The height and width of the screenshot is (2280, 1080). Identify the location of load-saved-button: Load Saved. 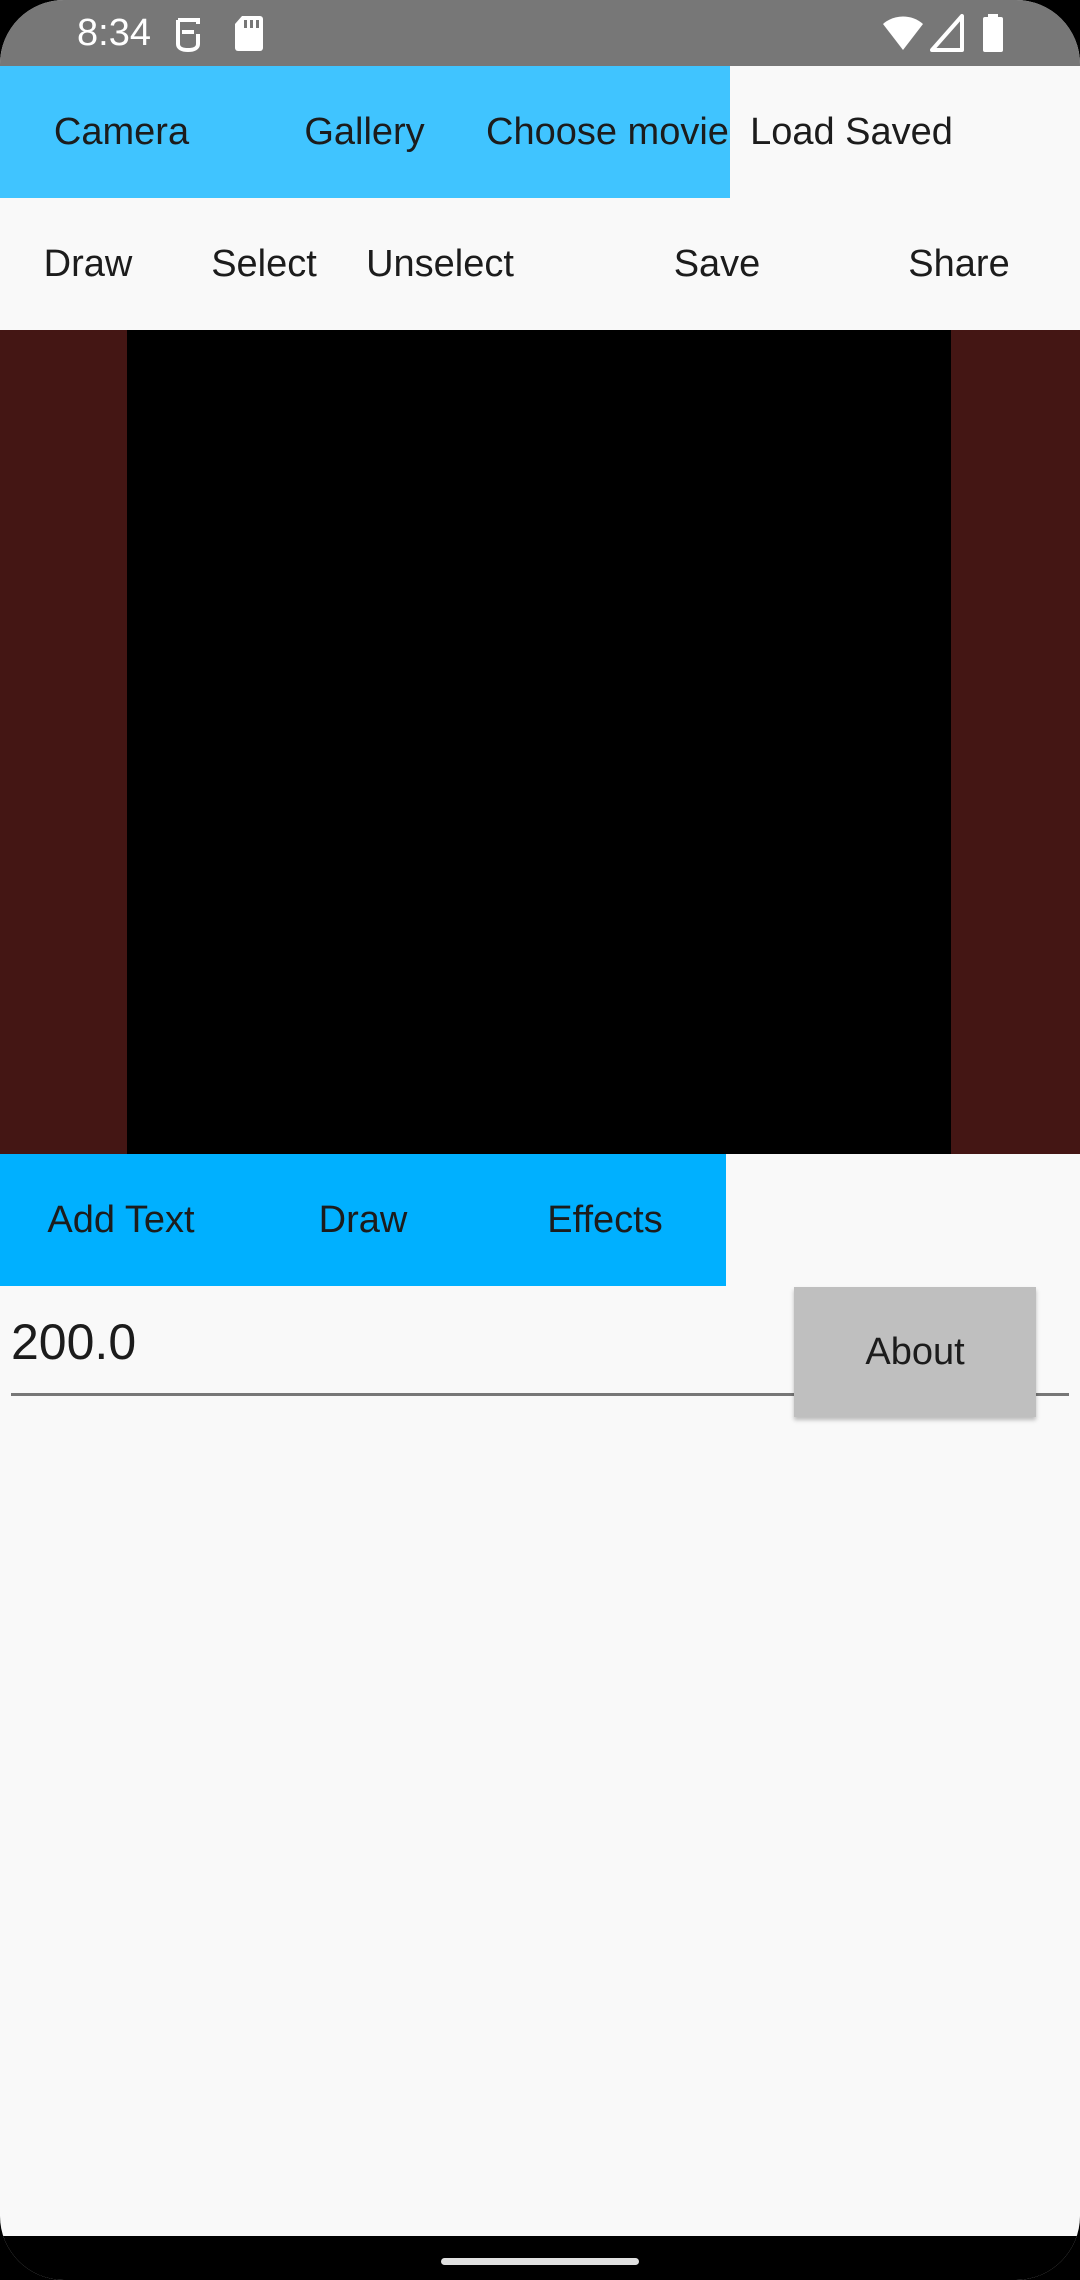
(851, 132).